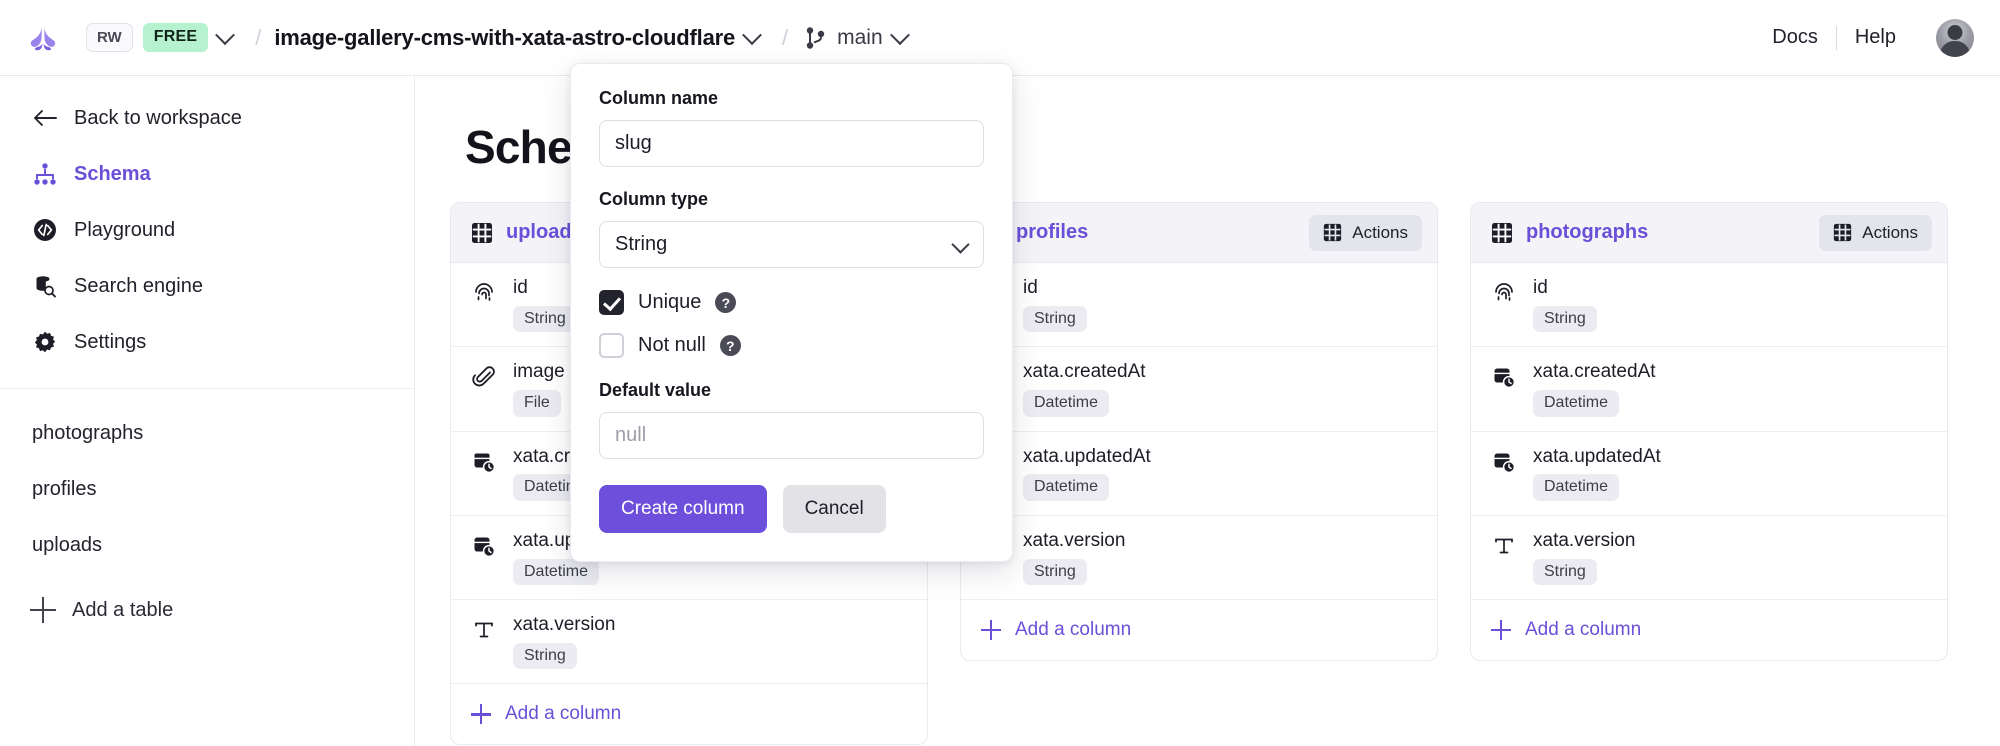 This screenshot has width=2000, height=746. I want to click on sidebar-item-label: Playground, so click(125, 229).